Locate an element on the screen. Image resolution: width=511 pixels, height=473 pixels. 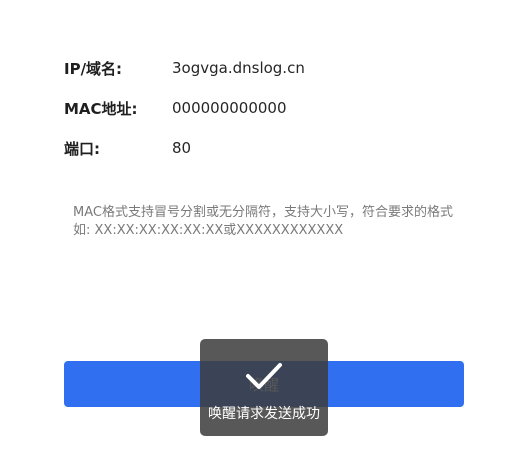
mac-label: MAC地址: is located at coordinates (101, 108).